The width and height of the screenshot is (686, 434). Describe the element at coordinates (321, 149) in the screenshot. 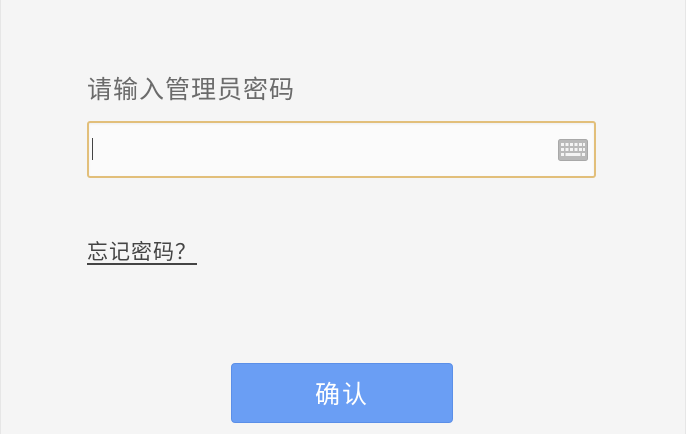

I see `password-input` at that location.